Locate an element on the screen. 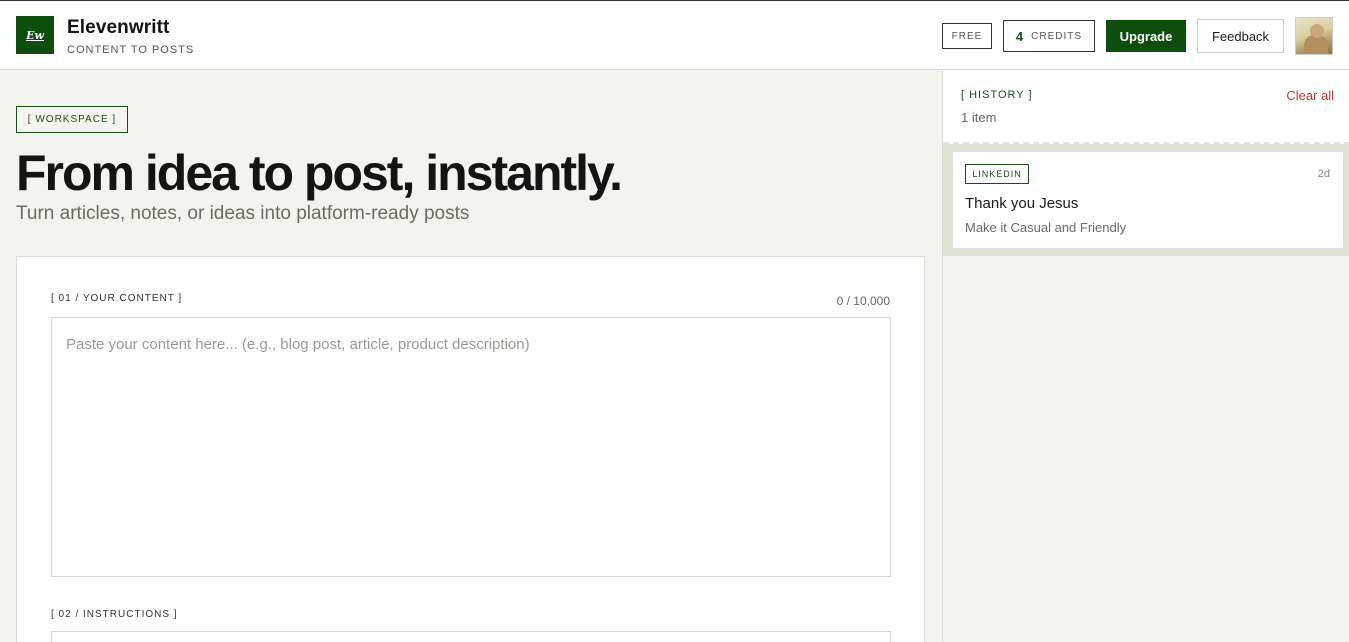 The width and height of the screenshot is (1349, 642). history-header: [ HISTORY ] 1 item Clear all is located at coordinates (1146, 107).